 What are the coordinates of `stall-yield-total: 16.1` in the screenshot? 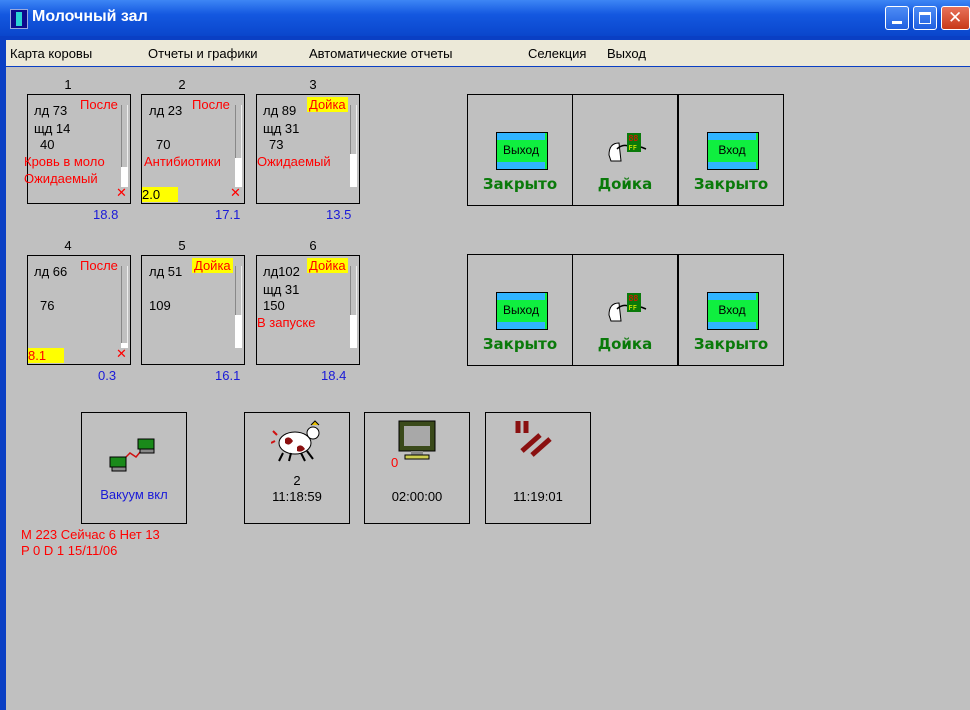 It's located at (228, 375).